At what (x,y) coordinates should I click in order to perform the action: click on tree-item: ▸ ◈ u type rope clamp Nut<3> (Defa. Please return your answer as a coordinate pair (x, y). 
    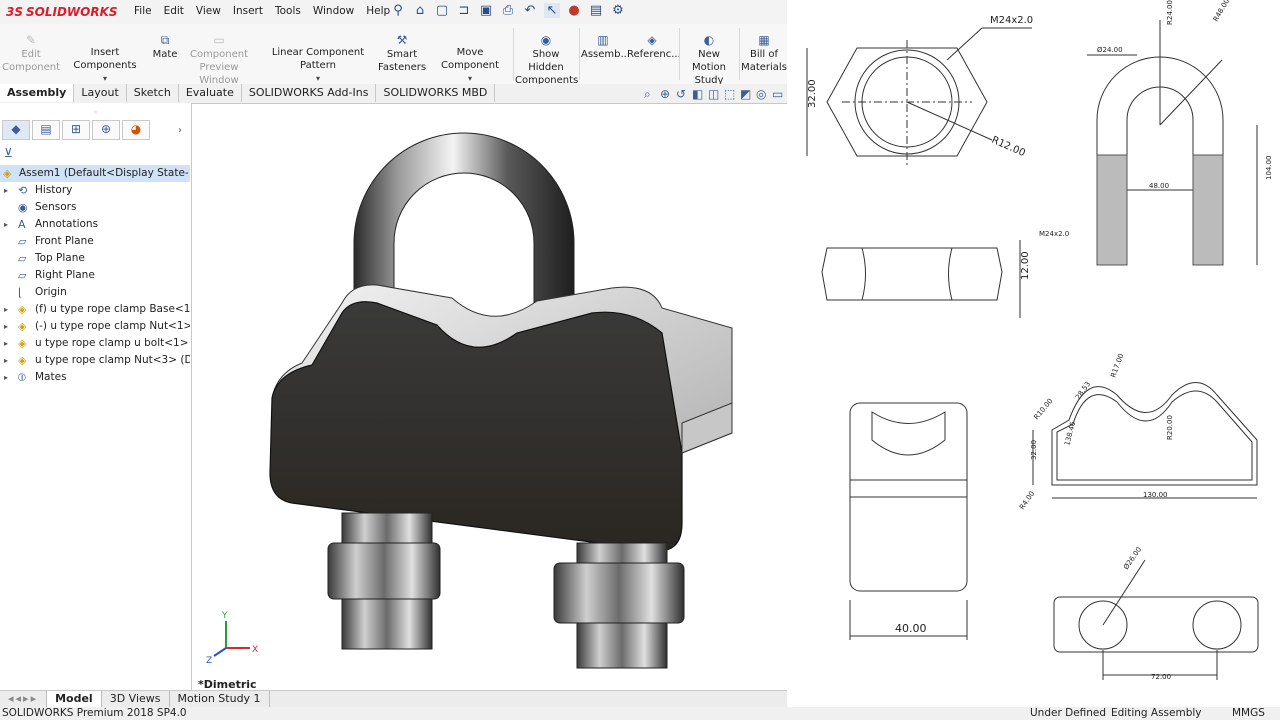
    Looking at the image, I should click on (95, 360).